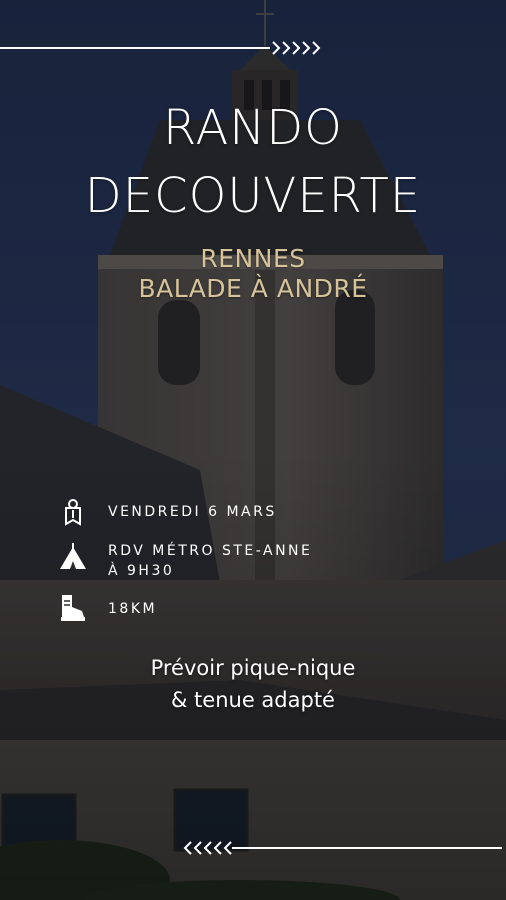 The width and height of the screenshot is (506, 900). I want to click on meeting-time: À 9H30, so click(141, 571).